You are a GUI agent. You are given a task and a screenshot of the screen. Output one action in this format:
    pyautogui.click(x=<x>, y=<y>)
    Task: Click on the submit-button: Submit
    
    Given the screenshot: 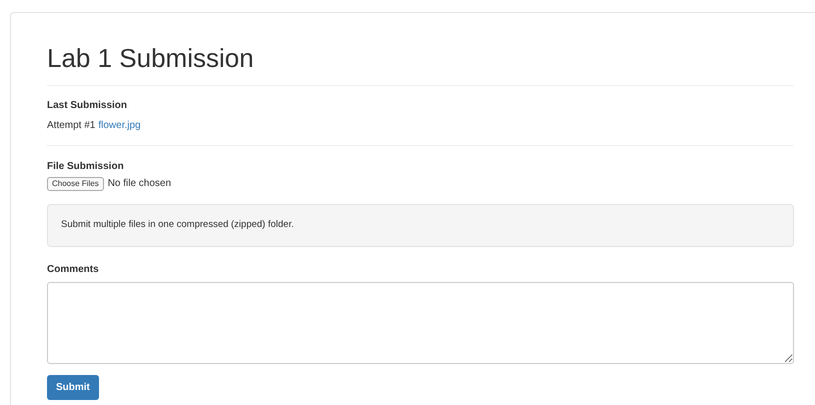 What is the action you would take?
    pyautogui.click(x=73, y=387)
    